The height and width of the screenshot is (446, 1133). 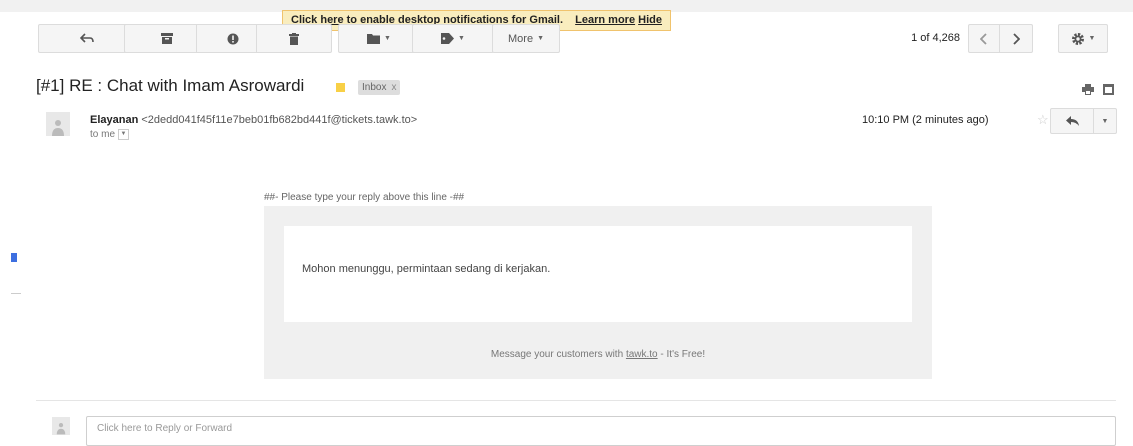 I want to click on chevron-left-icon, so click(x=983, y=38).